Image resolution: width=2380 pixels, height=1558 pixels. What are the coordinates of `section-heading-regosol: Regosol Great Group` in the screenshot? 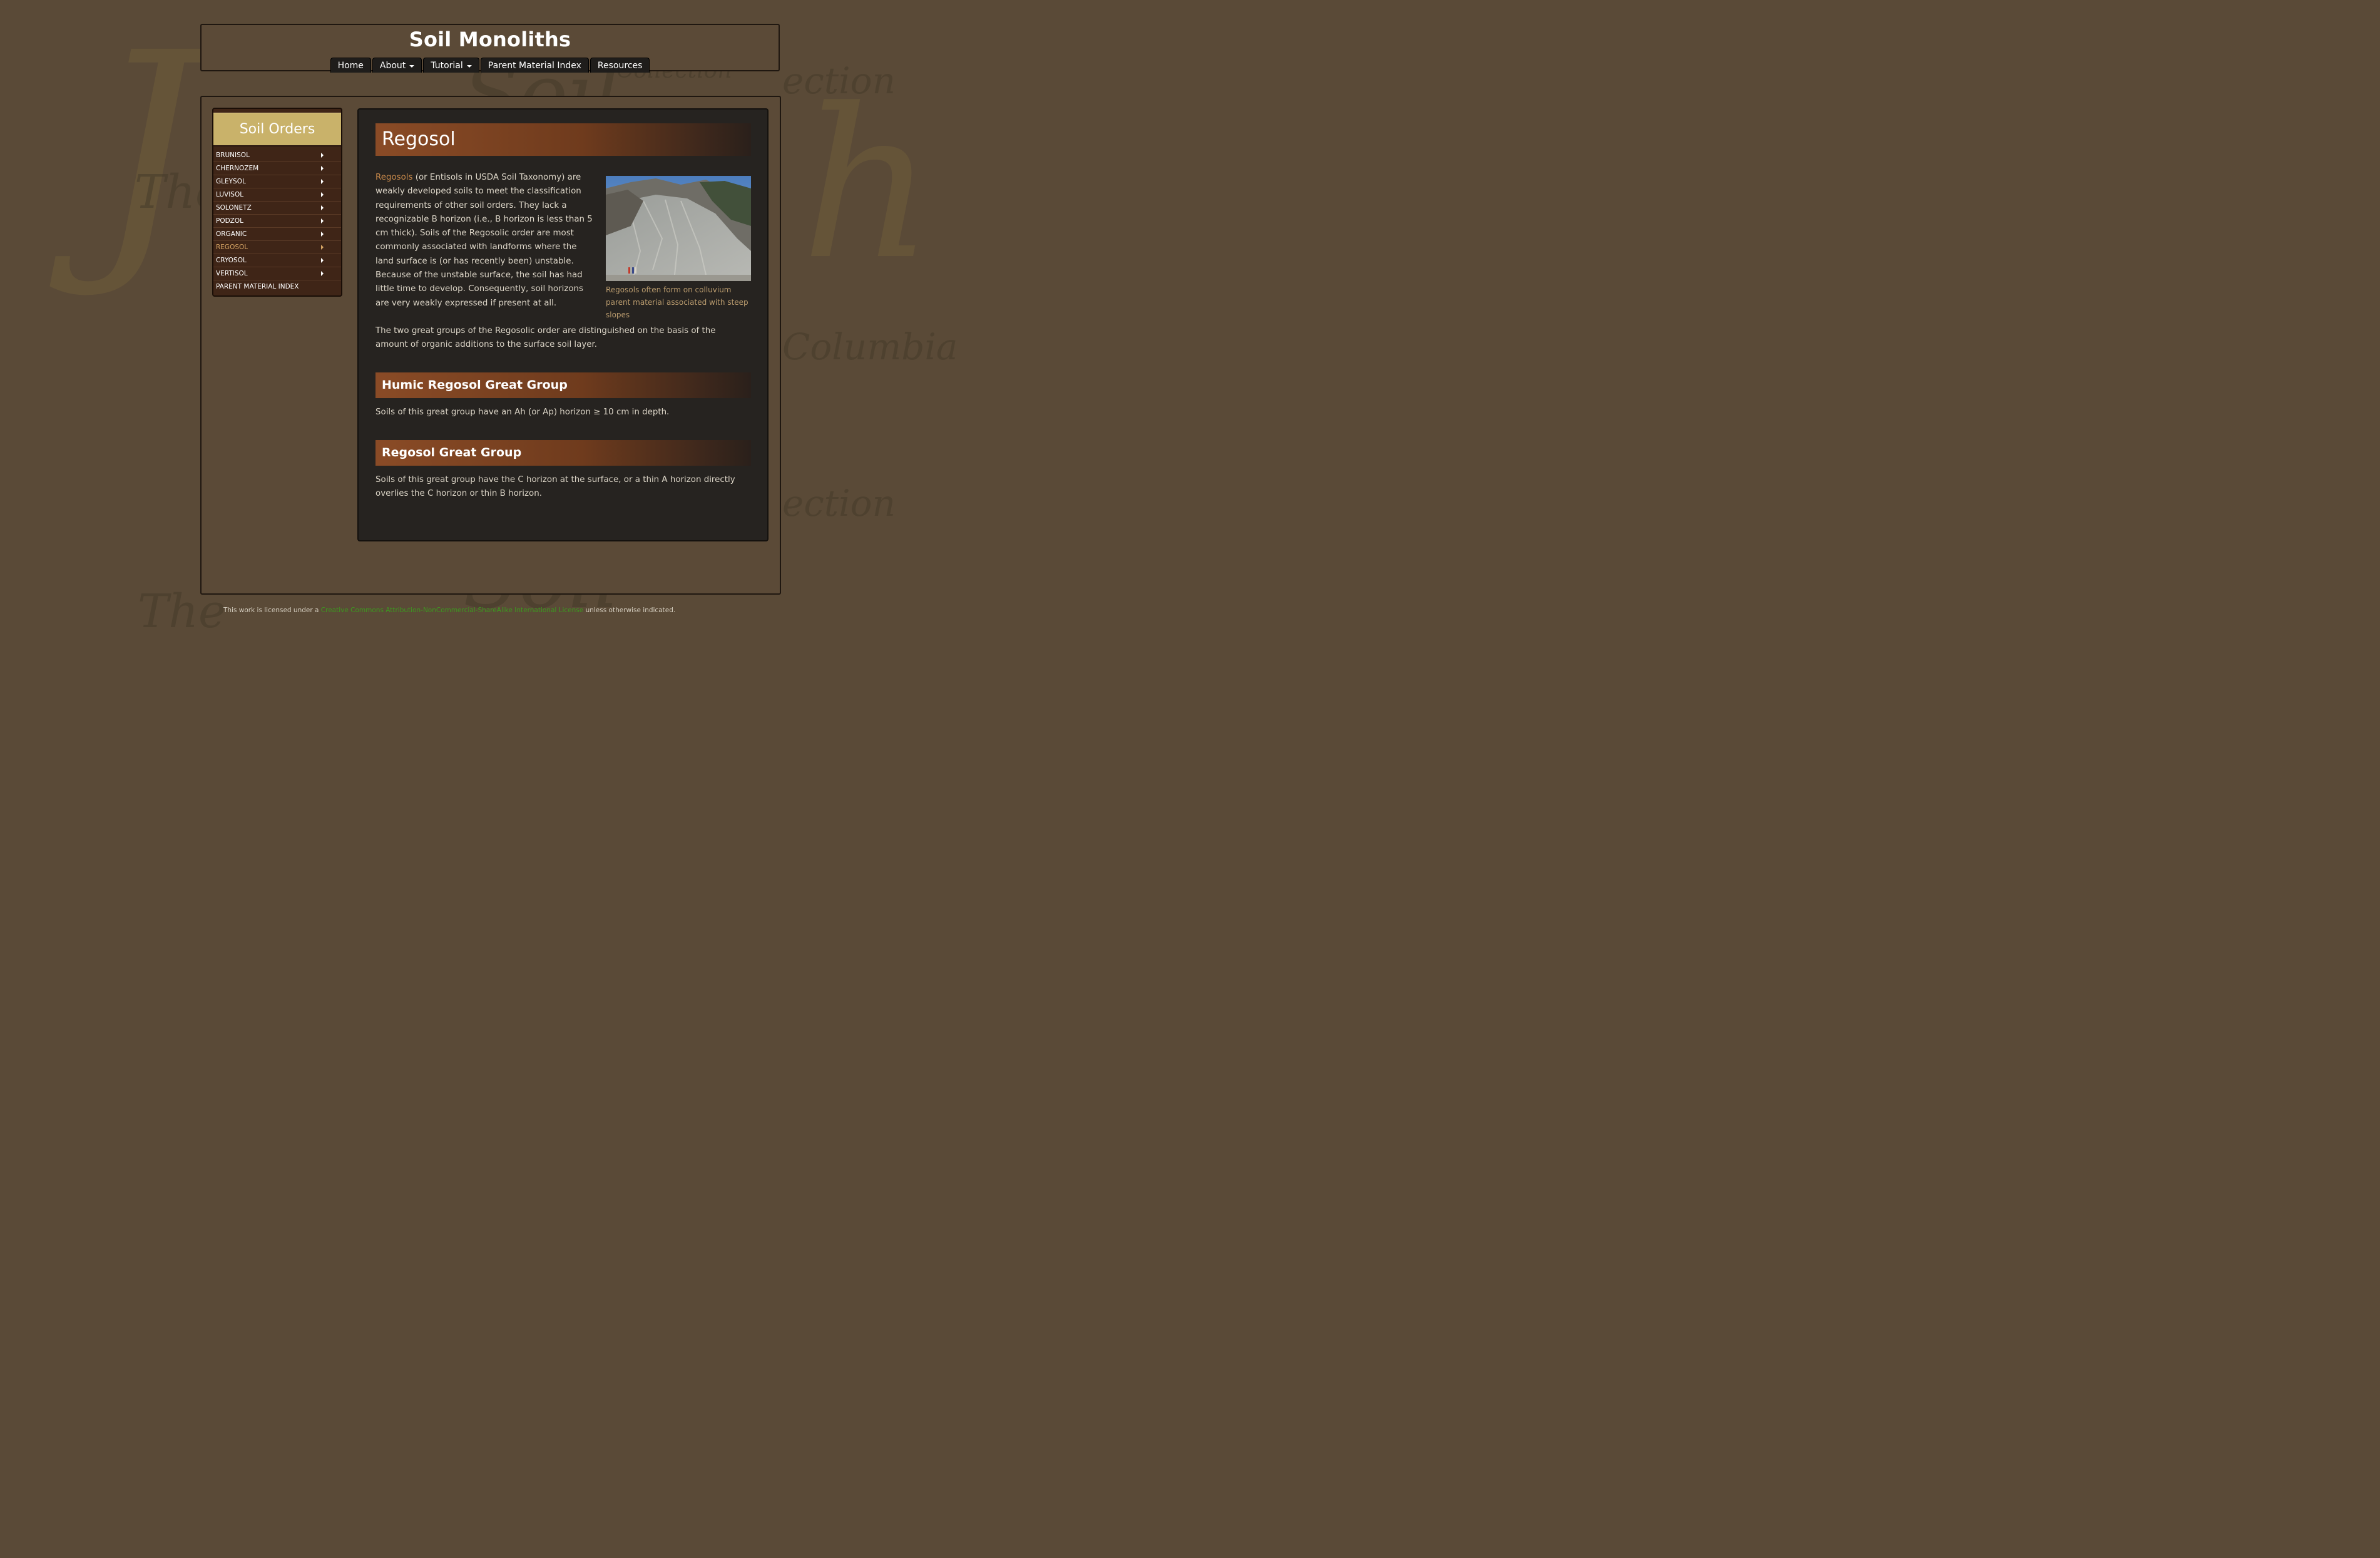 It's located at (563, 453).